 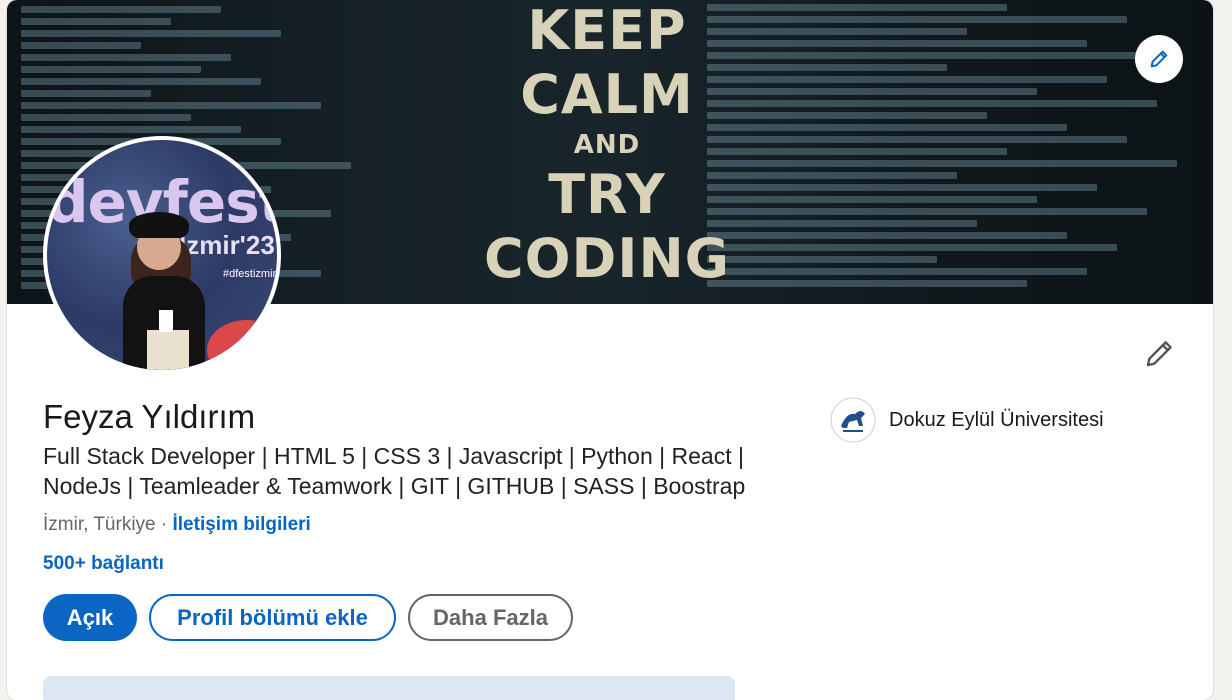 I want to click on more-button: Daha Fazla, so click(x=490, y=617).